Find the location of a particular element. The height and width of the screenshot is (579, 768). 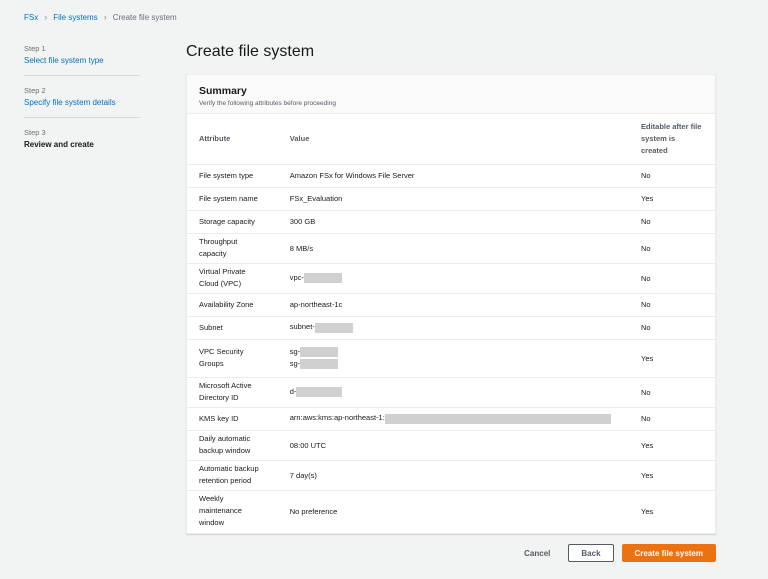

row-attribute: Subnet is located at coordinates (232, 328).